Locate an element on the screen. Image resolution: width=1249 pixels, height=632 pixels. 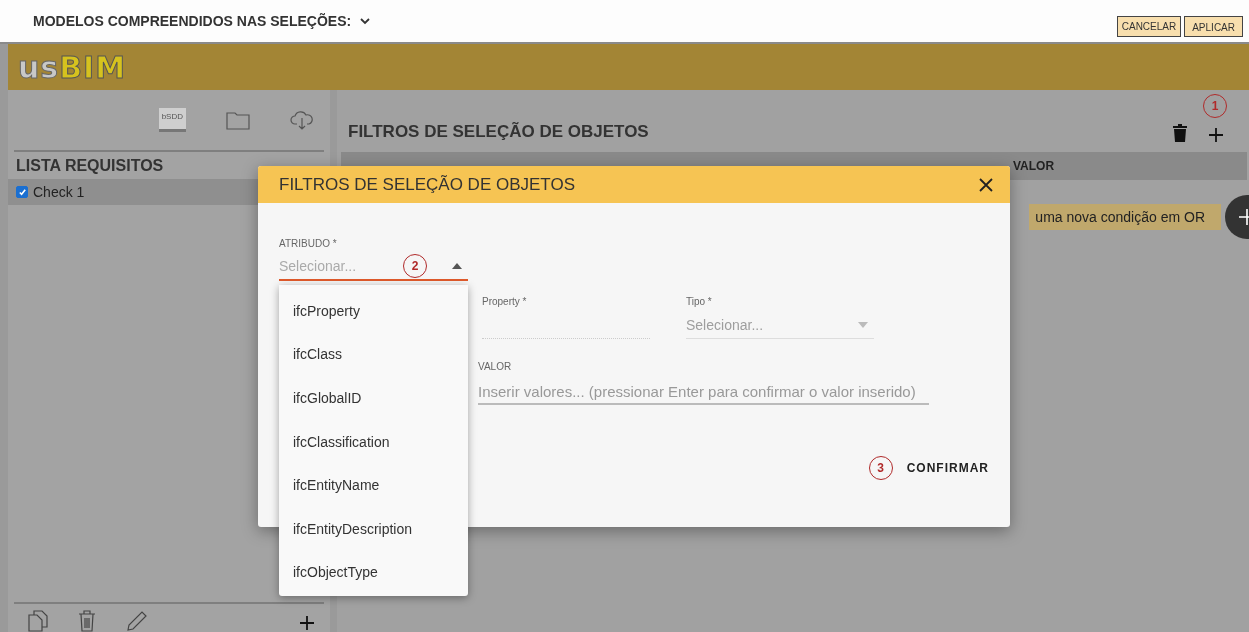
field-label: VALOR is located at coordinates (495, 366).